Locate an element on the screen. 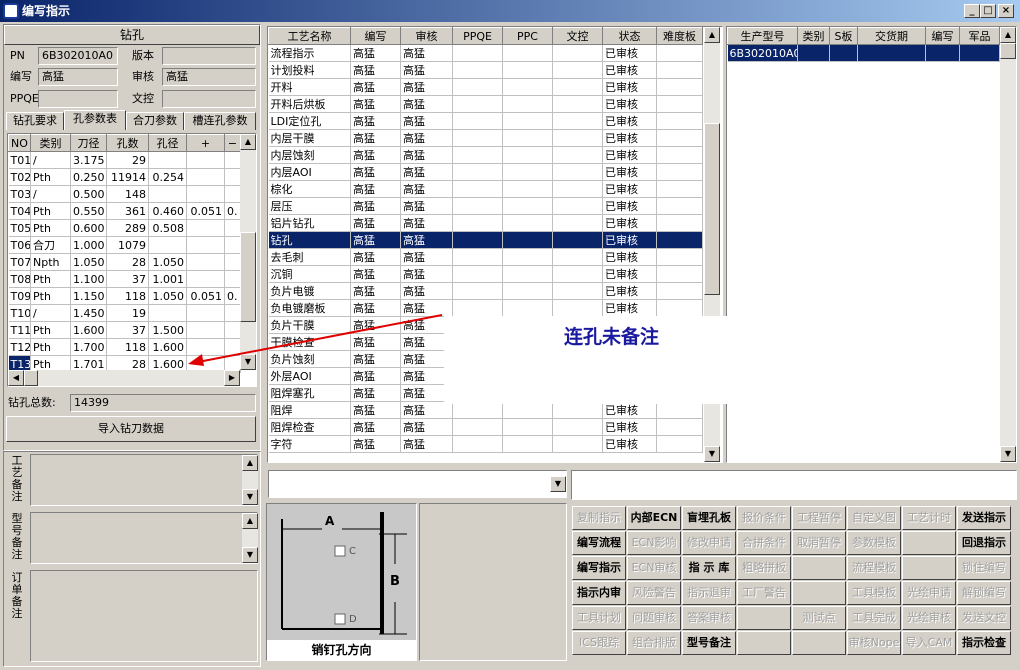 The image size is (1020, 670). column-header: 文控 is located at coordinates (577, 36).